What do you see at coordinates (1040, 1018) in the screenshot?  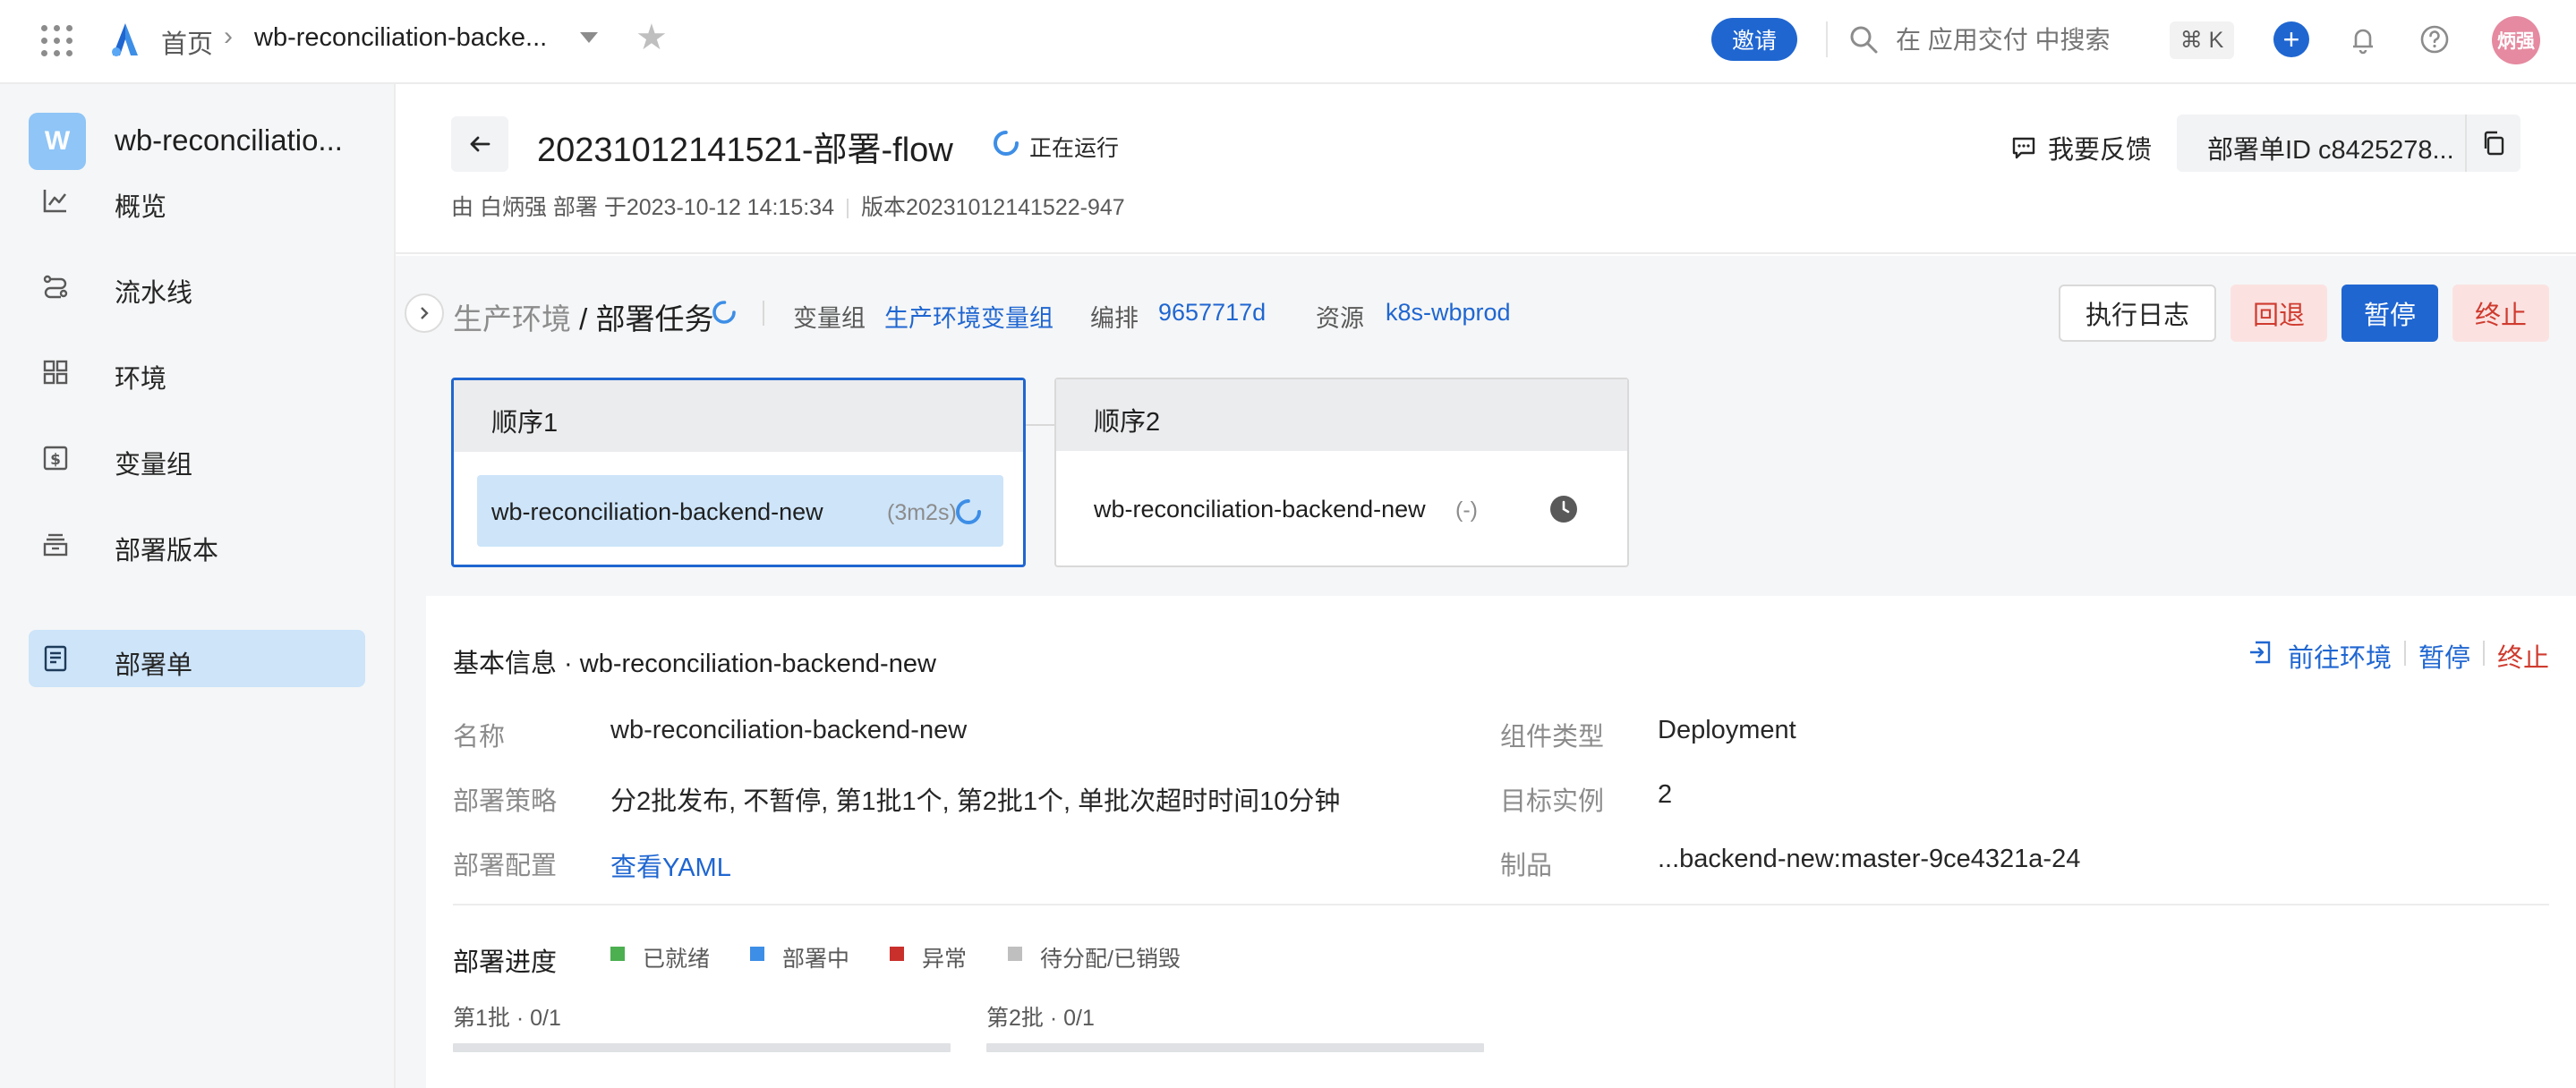 I see `batch-label: 第2批 · 0/1` at bounding box center [1040, 1018].